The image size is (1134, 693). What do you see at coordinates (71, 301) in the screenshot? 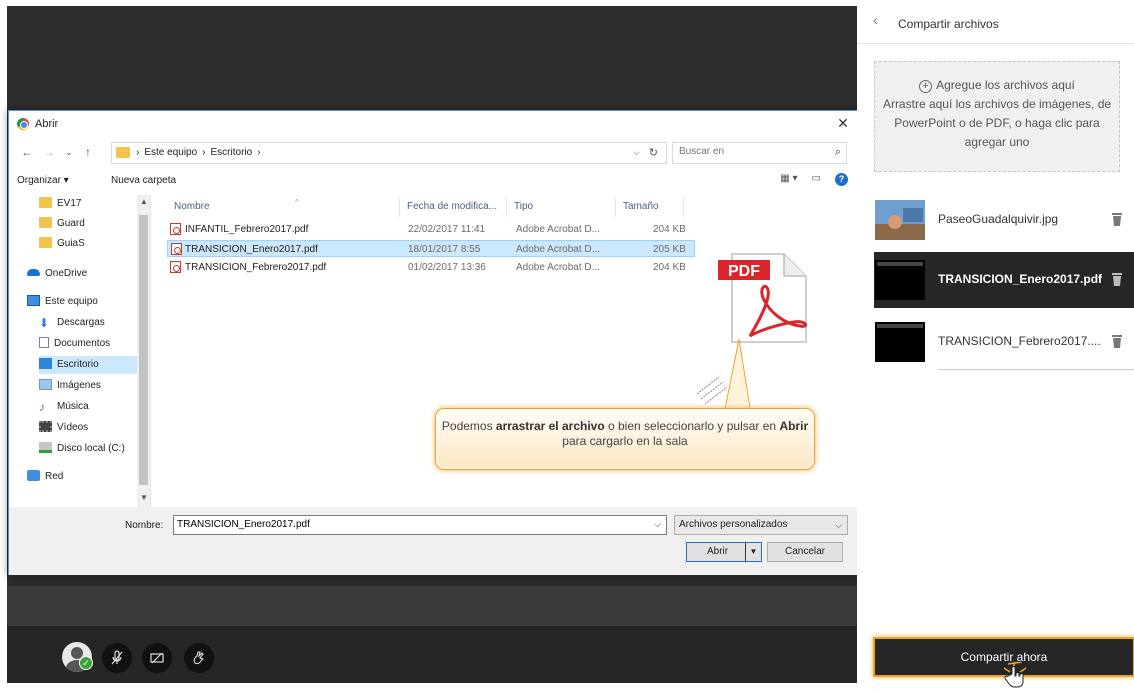
I see `nav-item-label: Este equipo` at bounding box center [71, 301].